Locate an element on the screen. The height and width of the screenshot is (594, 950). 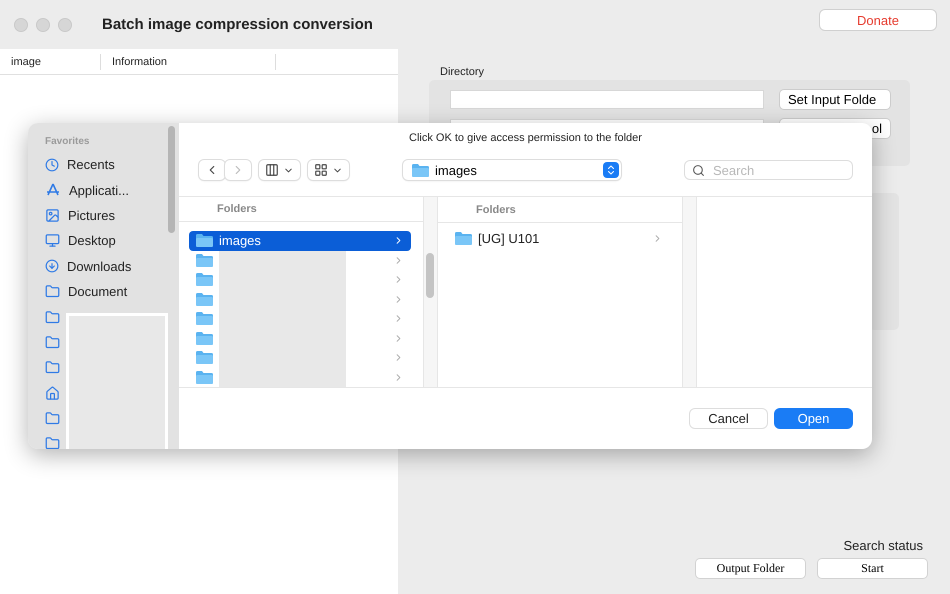
output-folder-button: Output Folder is located at coordinates (750, 568).